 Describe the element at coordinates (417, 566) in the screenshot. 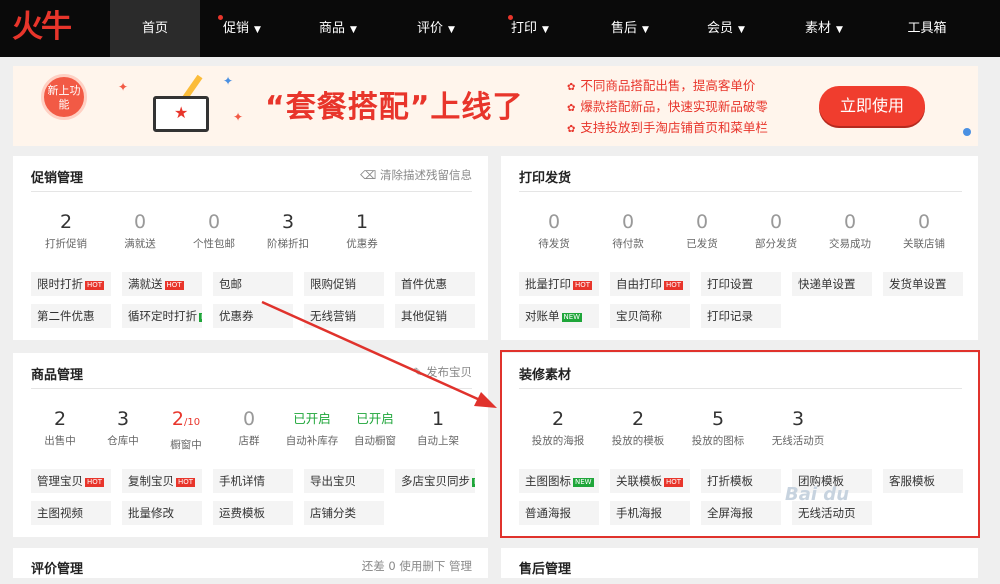

I see `review-link: 还差 0 使用删下 管理` at that location.